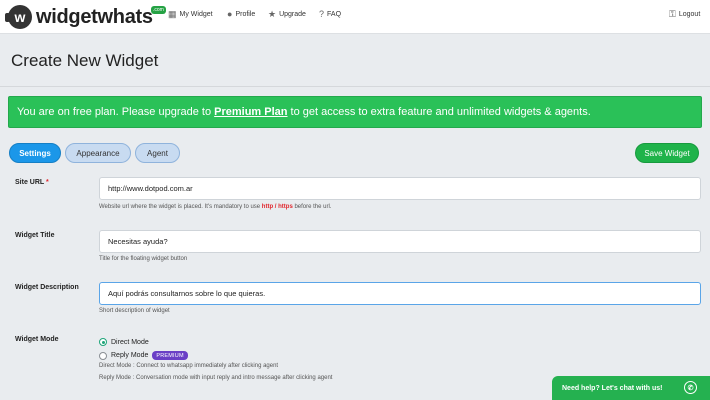 The height and width of the screenshot is (400, 710). What do you see at coordinates (292, 14) in the screenshot?
I see `nav-upgrade-label: Upgrade` at bounding box center [292, 14].